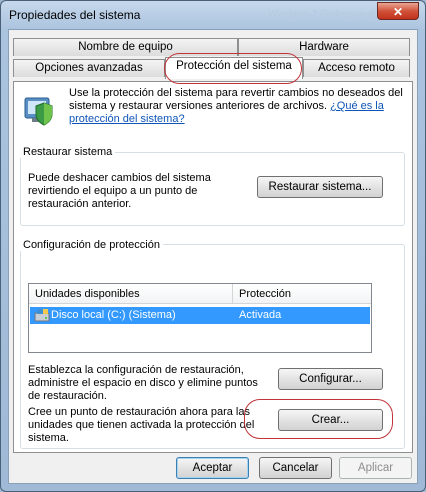 This screenshot has height=492, width=426. I want to click on cancel-button: Cancelar, so click(295, 468).